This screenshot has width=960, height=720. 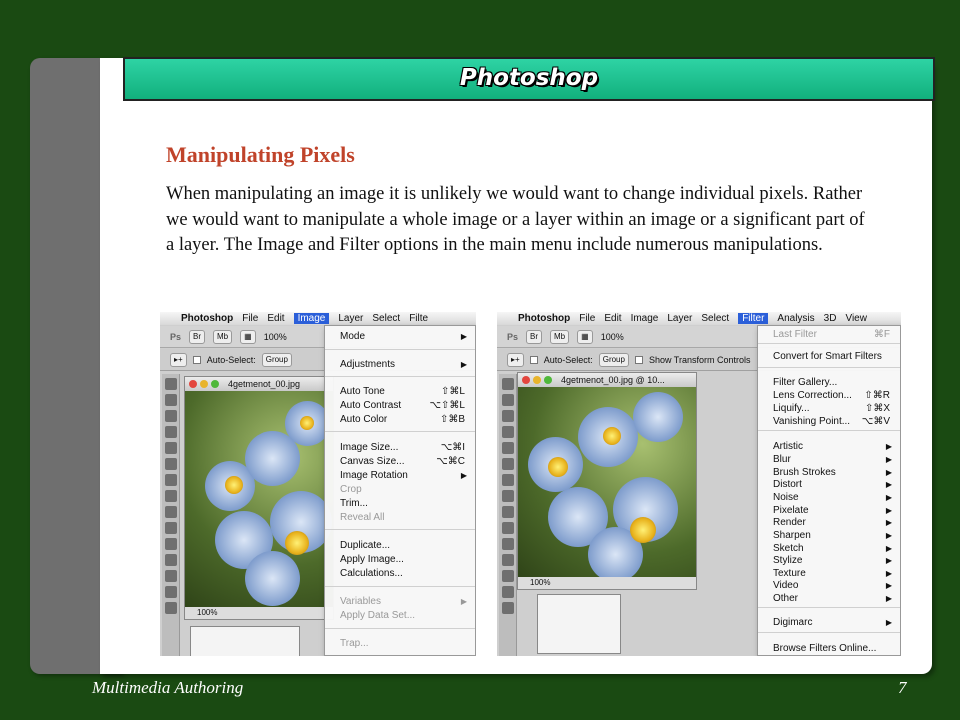 What do you see at coordinates (507, 592) in the screenshot?
I see `dodge-icon` at bounding box center [507, 592].